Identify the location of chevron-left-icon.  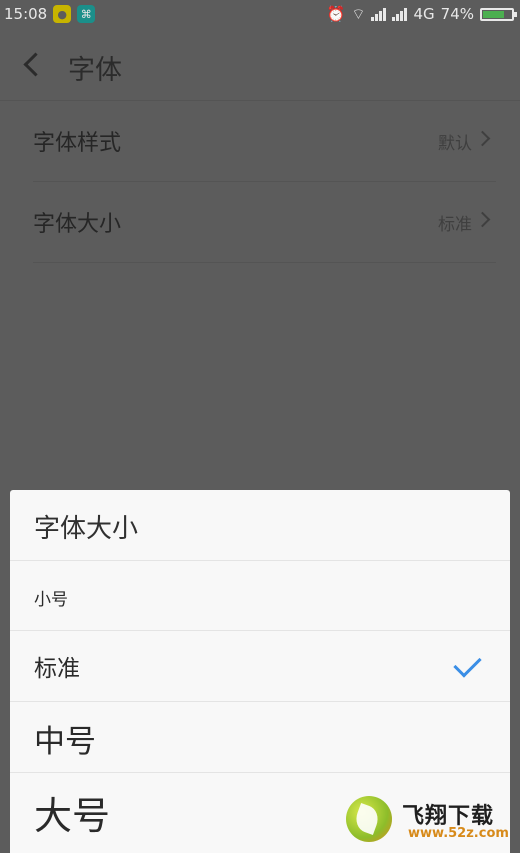
(35, 64).